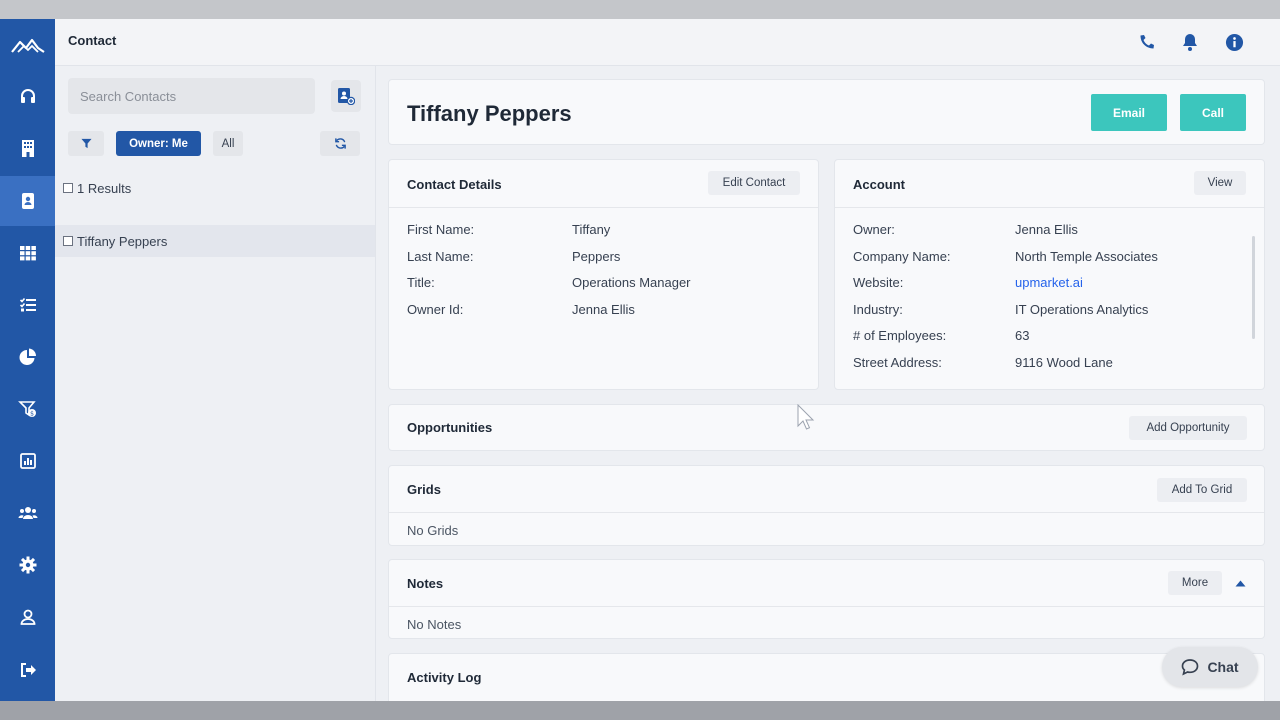  I want to click on checklist-icon, so click(27, 304).